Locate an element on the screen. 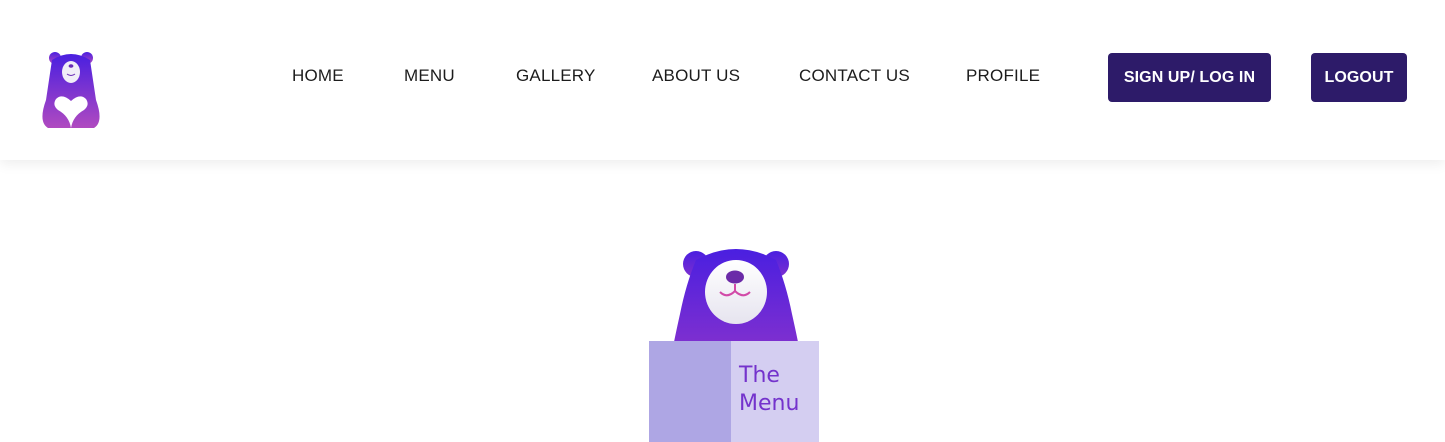 The width and height of the screenshot is (1445, 442). bear-mascot-icon is located at coordinates (736, 295).